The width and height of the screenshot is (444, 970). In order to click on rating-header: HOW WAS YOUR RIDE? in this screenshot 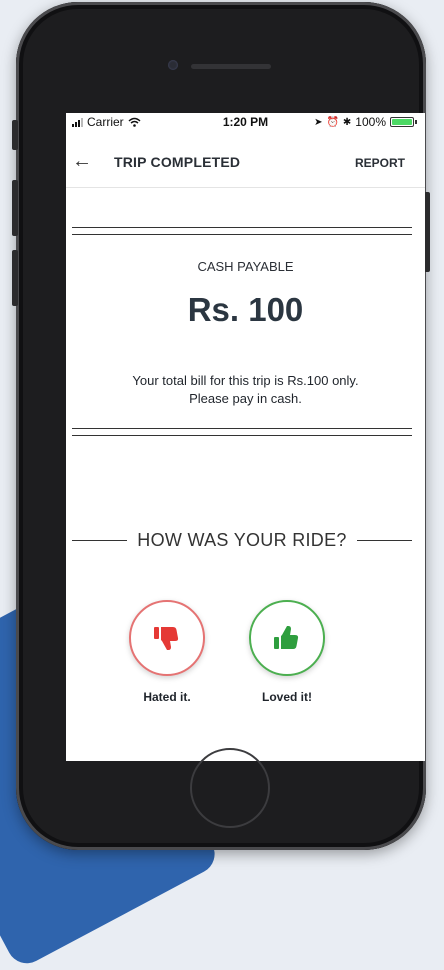, I will do `click(242, 540)`.